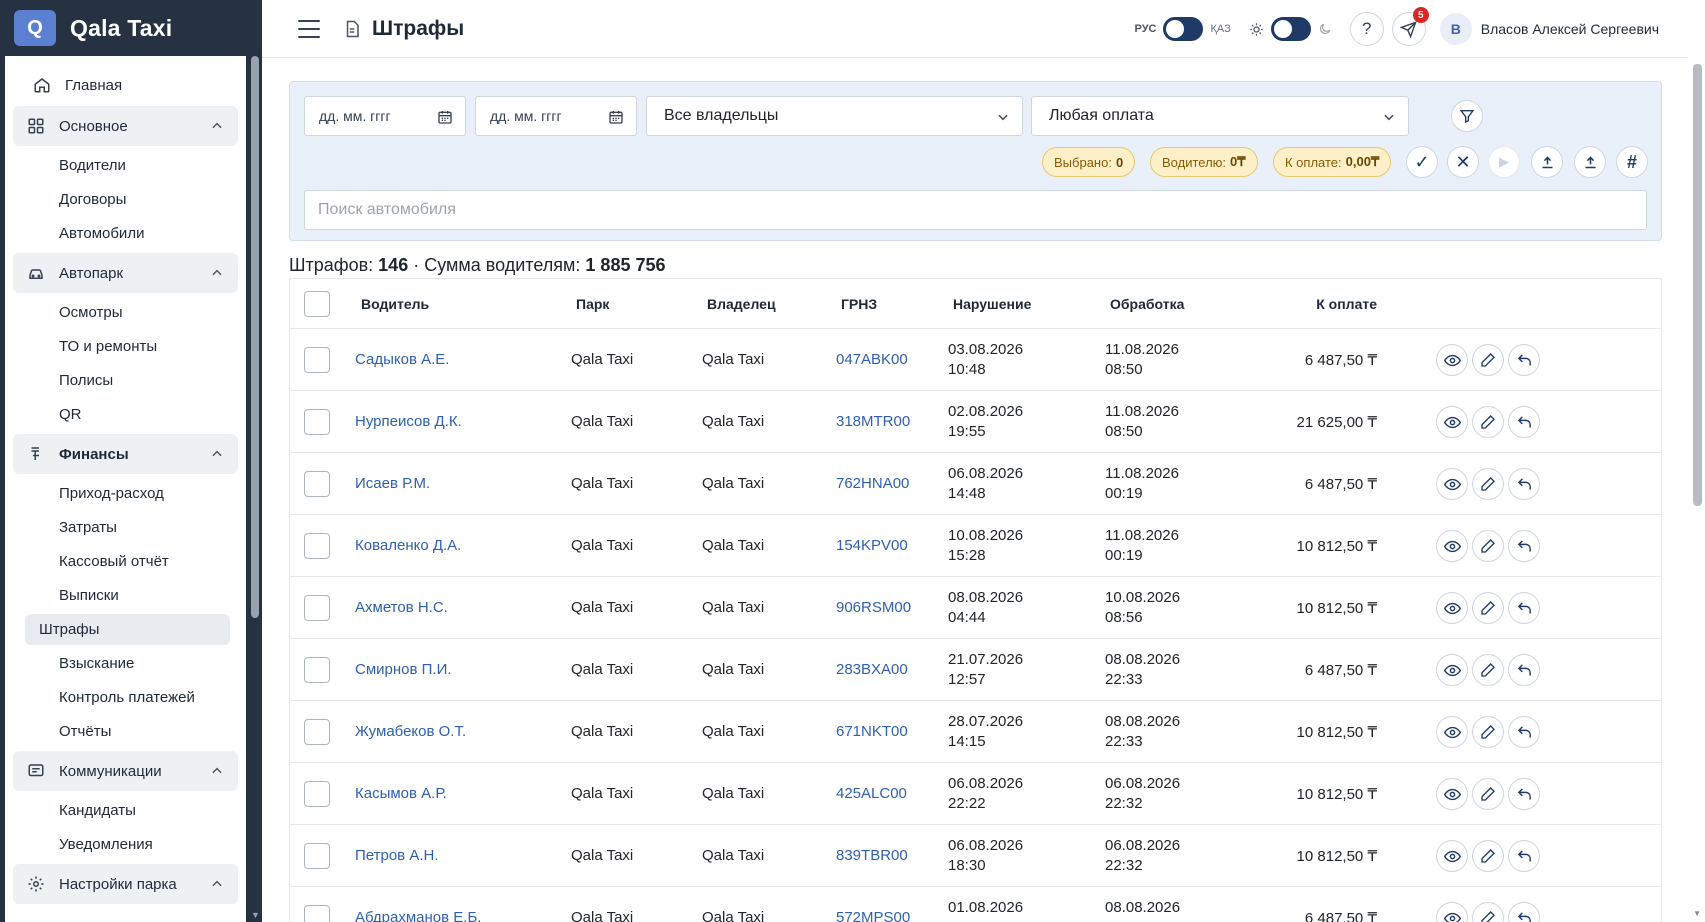  Describe the element at coordinates (125, 771) in the screenshot. I see `sidebar-group-3: Коммуникации` at that location.